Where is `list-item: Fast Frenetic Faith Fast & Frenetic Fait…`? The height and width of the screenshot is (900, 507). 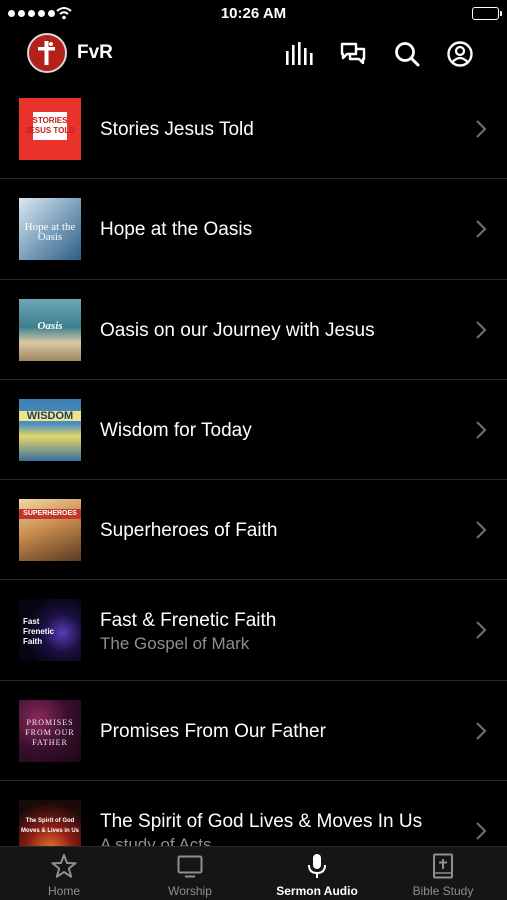 list-item: Fast Frenetic Faith Fast & Frenetic Fait… is located at coordinates (253, 630).